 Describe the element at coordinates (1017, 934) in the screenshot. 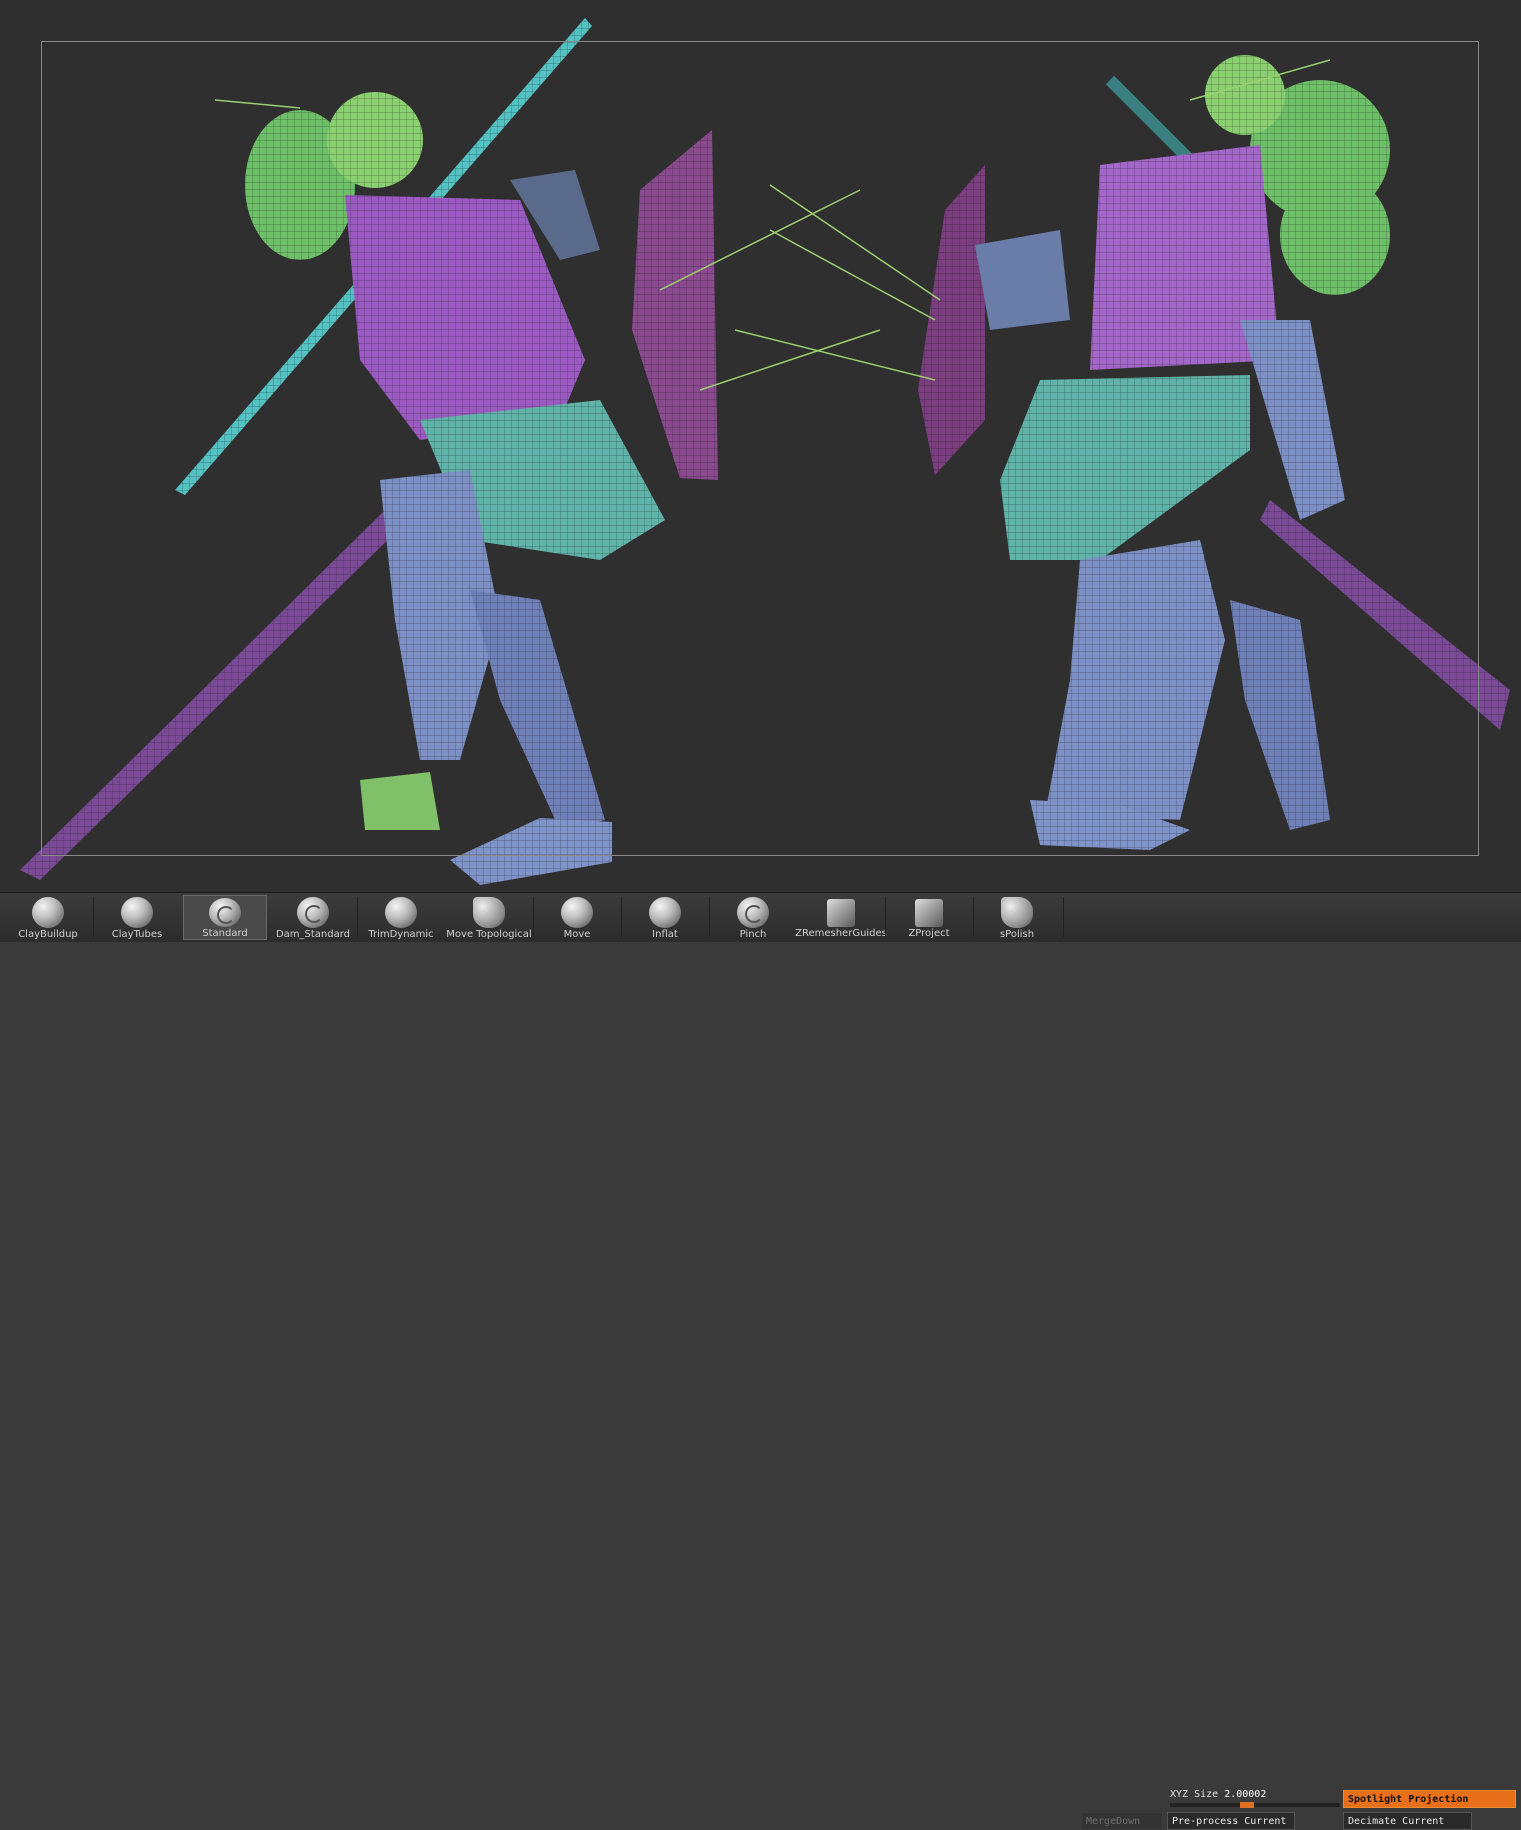

I see `brush-label: sPolish` at that location.